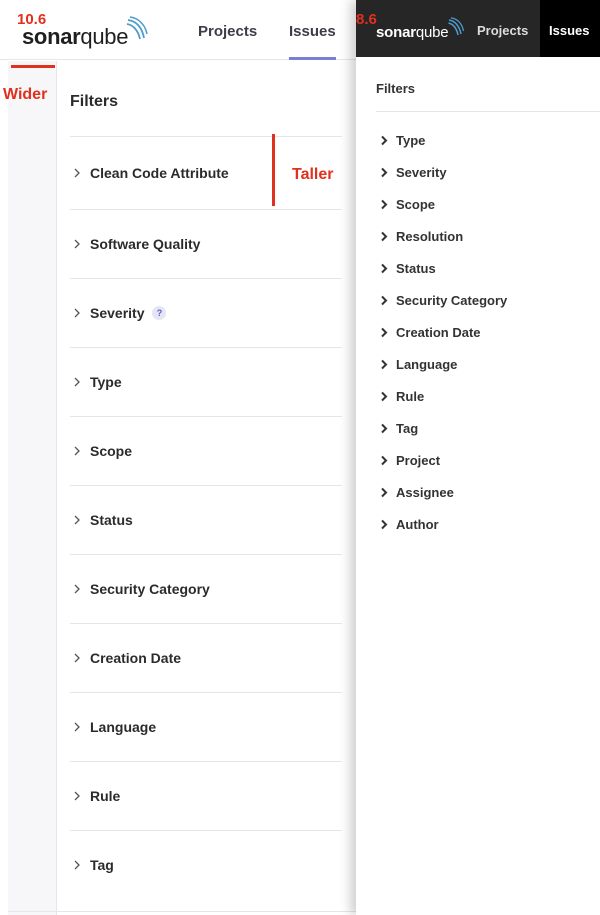  I want to click on nav-issues-label: Issues, so click(312, 31).